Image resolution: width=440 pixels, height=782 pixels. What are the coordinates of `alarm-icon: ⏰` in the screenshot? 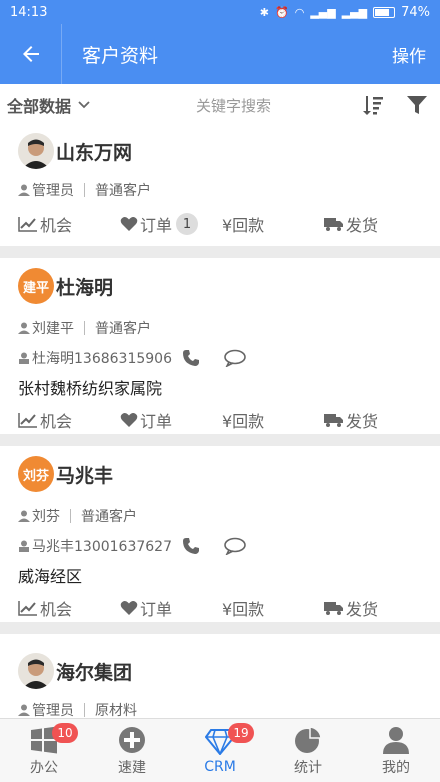 It's located at (282, 12).